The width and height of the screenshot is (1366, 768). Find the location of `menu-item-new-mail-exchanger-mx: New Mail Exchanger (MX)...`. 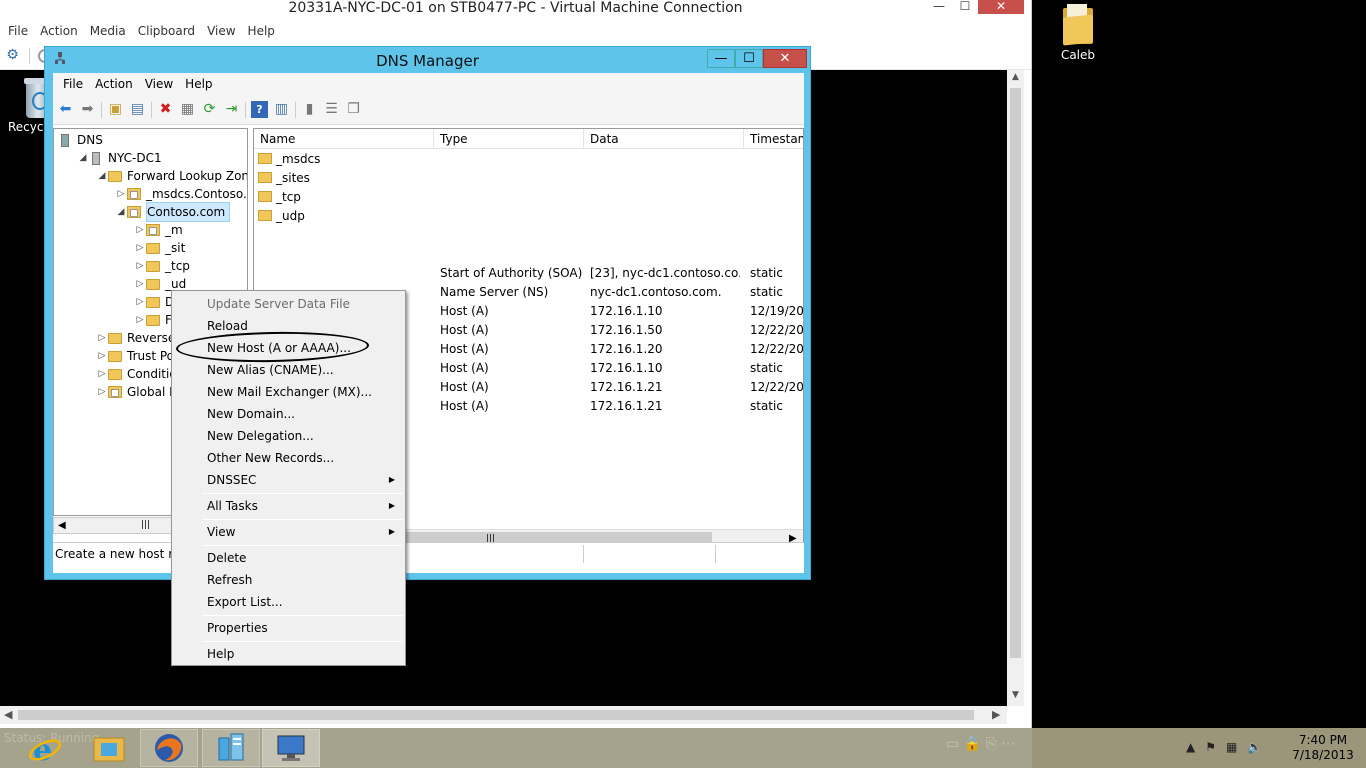

menu-item-new-mail-exchanger-mx: New Mail Exchanger (MX)... is located at coordinates (289, 392).